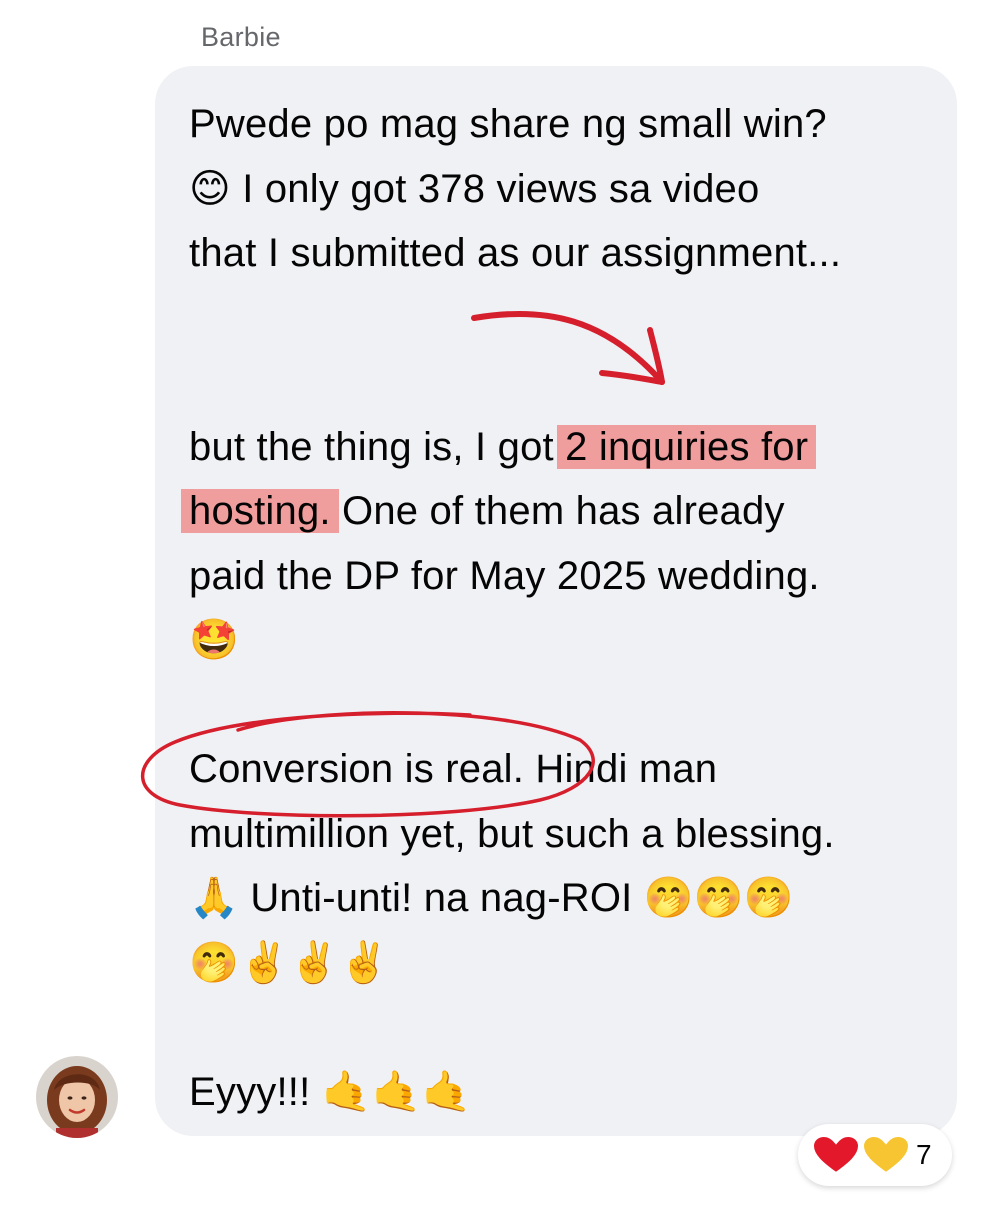 This screenshot has width=1000, height=1212. I want to click on reaction-count: 7, so click(924, 1154).